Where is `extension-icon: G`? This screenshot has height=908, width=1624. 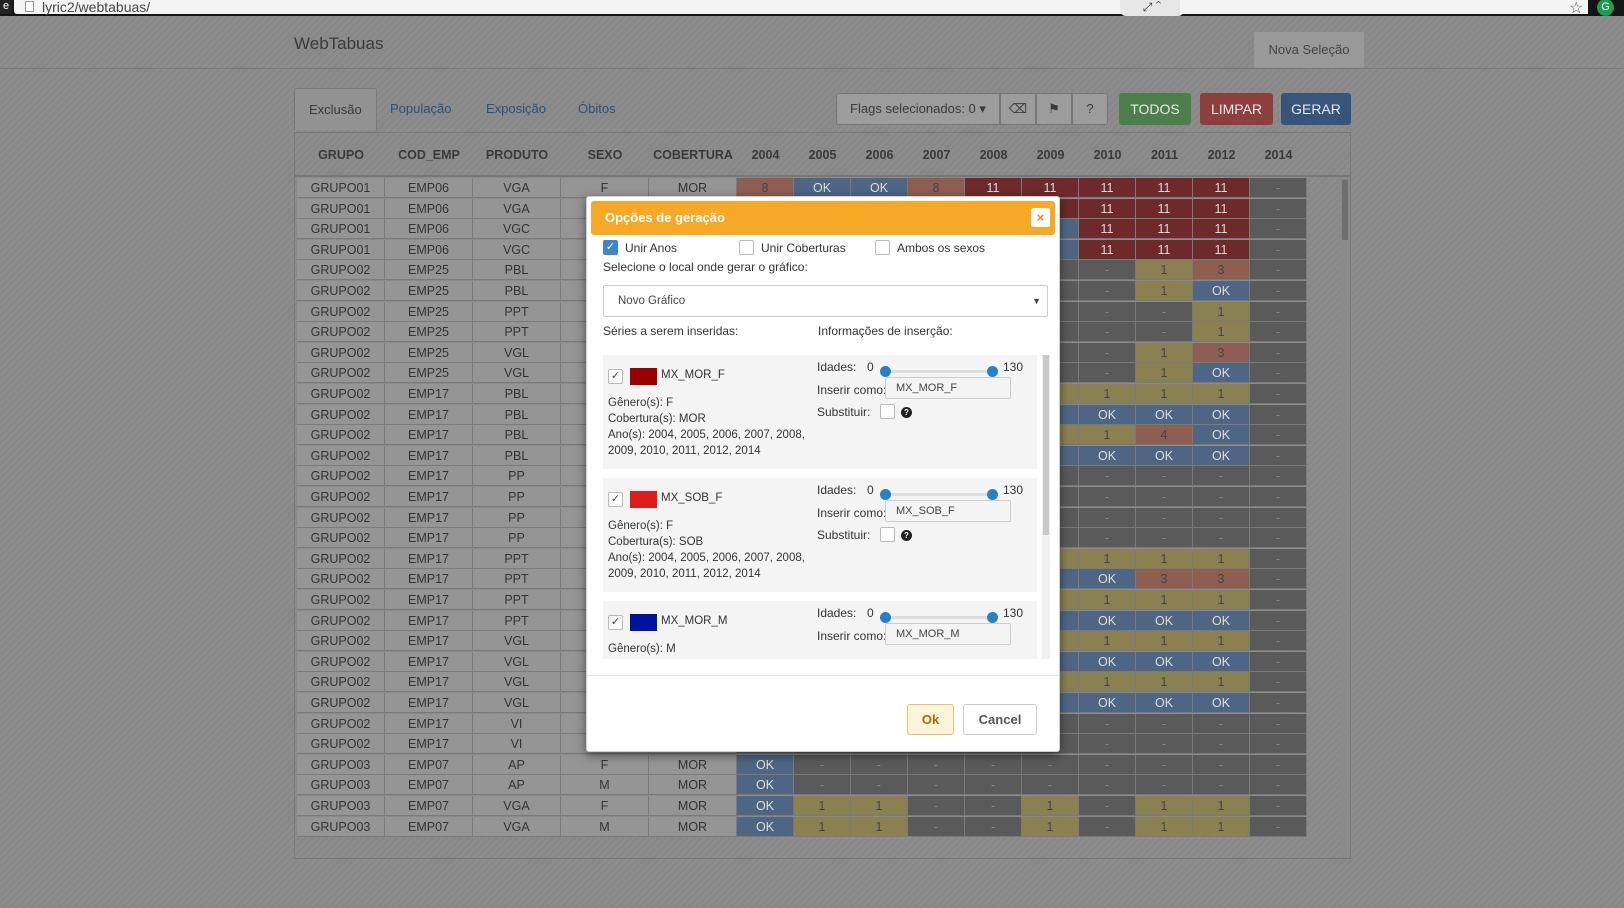
extension-icon: G is located at coordinates (1605, 8).